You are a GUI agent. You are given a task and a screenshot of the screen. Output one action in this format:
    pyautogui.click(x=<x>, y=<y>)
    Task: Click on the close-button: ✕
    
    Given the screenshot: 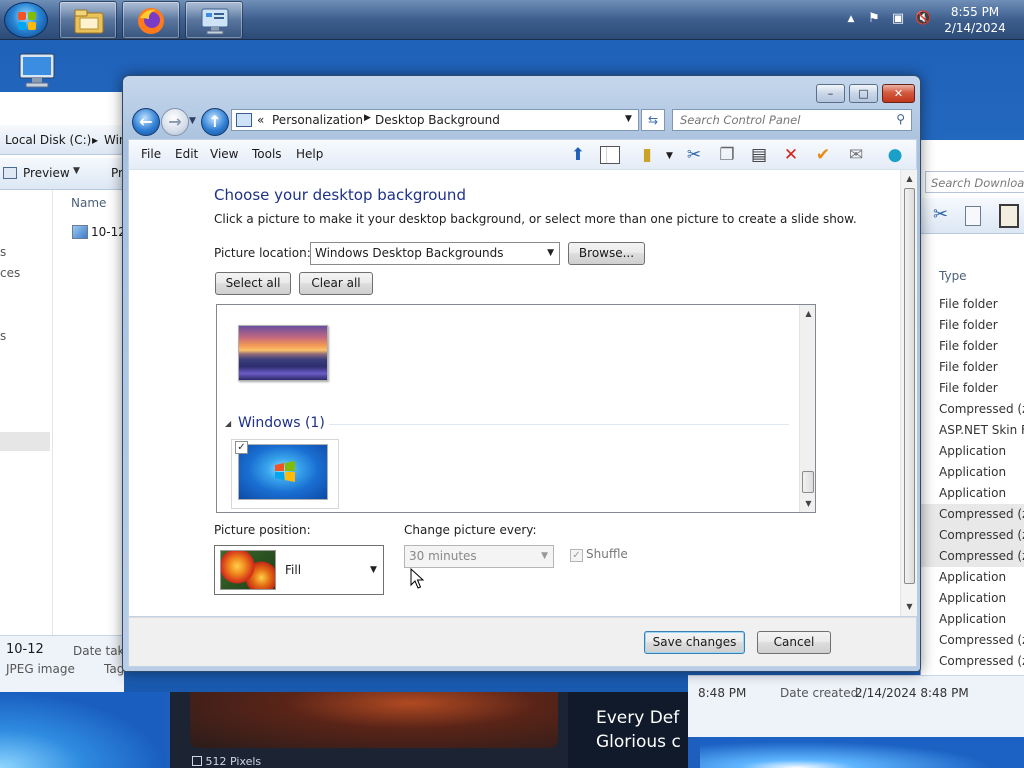 What is the action you would take?
    pyautogui.click(x=898, y=93)
    